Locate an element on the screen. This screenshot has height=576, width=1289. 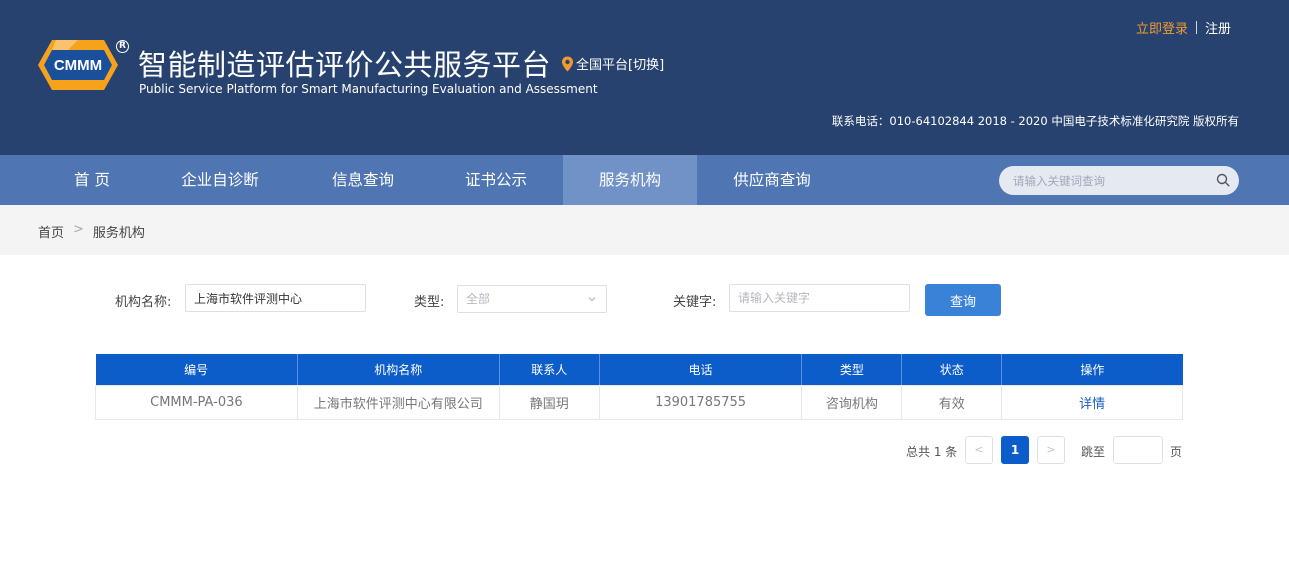
logo-text: CMMM is located at coordinates (78, 65).